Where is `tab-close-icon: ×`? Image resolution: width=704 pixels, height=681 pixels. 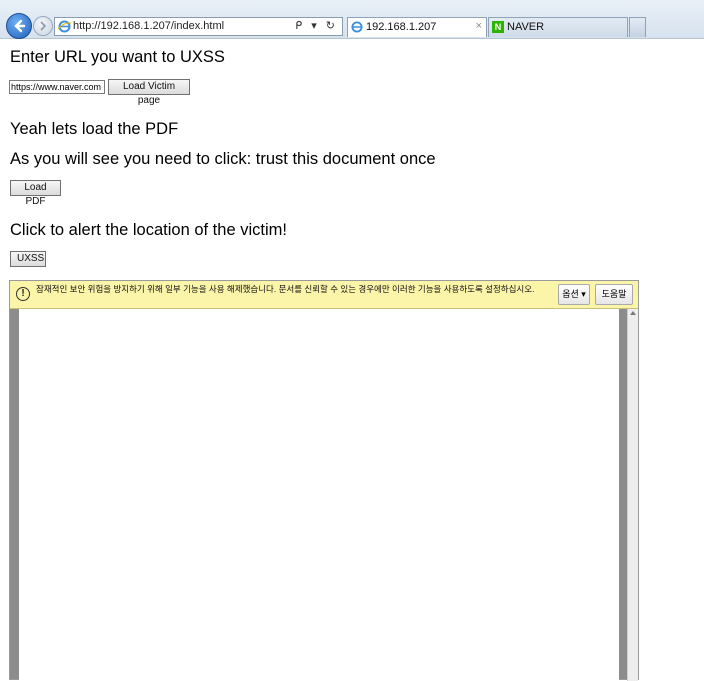
tab-close-icon: × is located at coordinates (479, 26).